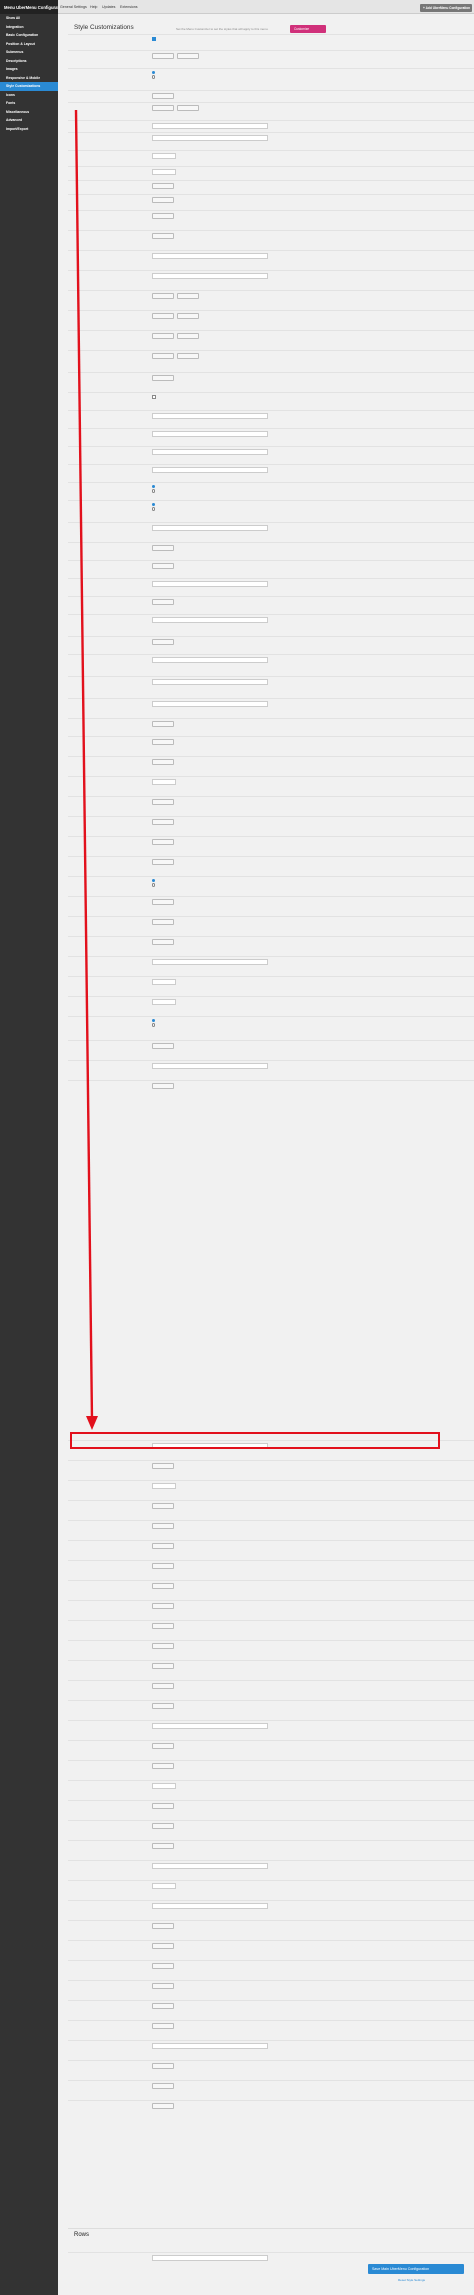 This screenshot has width=474, height=2295. What do you see at coordinates (411, 2280) in the screenshot?
I see `reset-style-settings-link: Reset Style Settings` at bounding box center [411, 2280].